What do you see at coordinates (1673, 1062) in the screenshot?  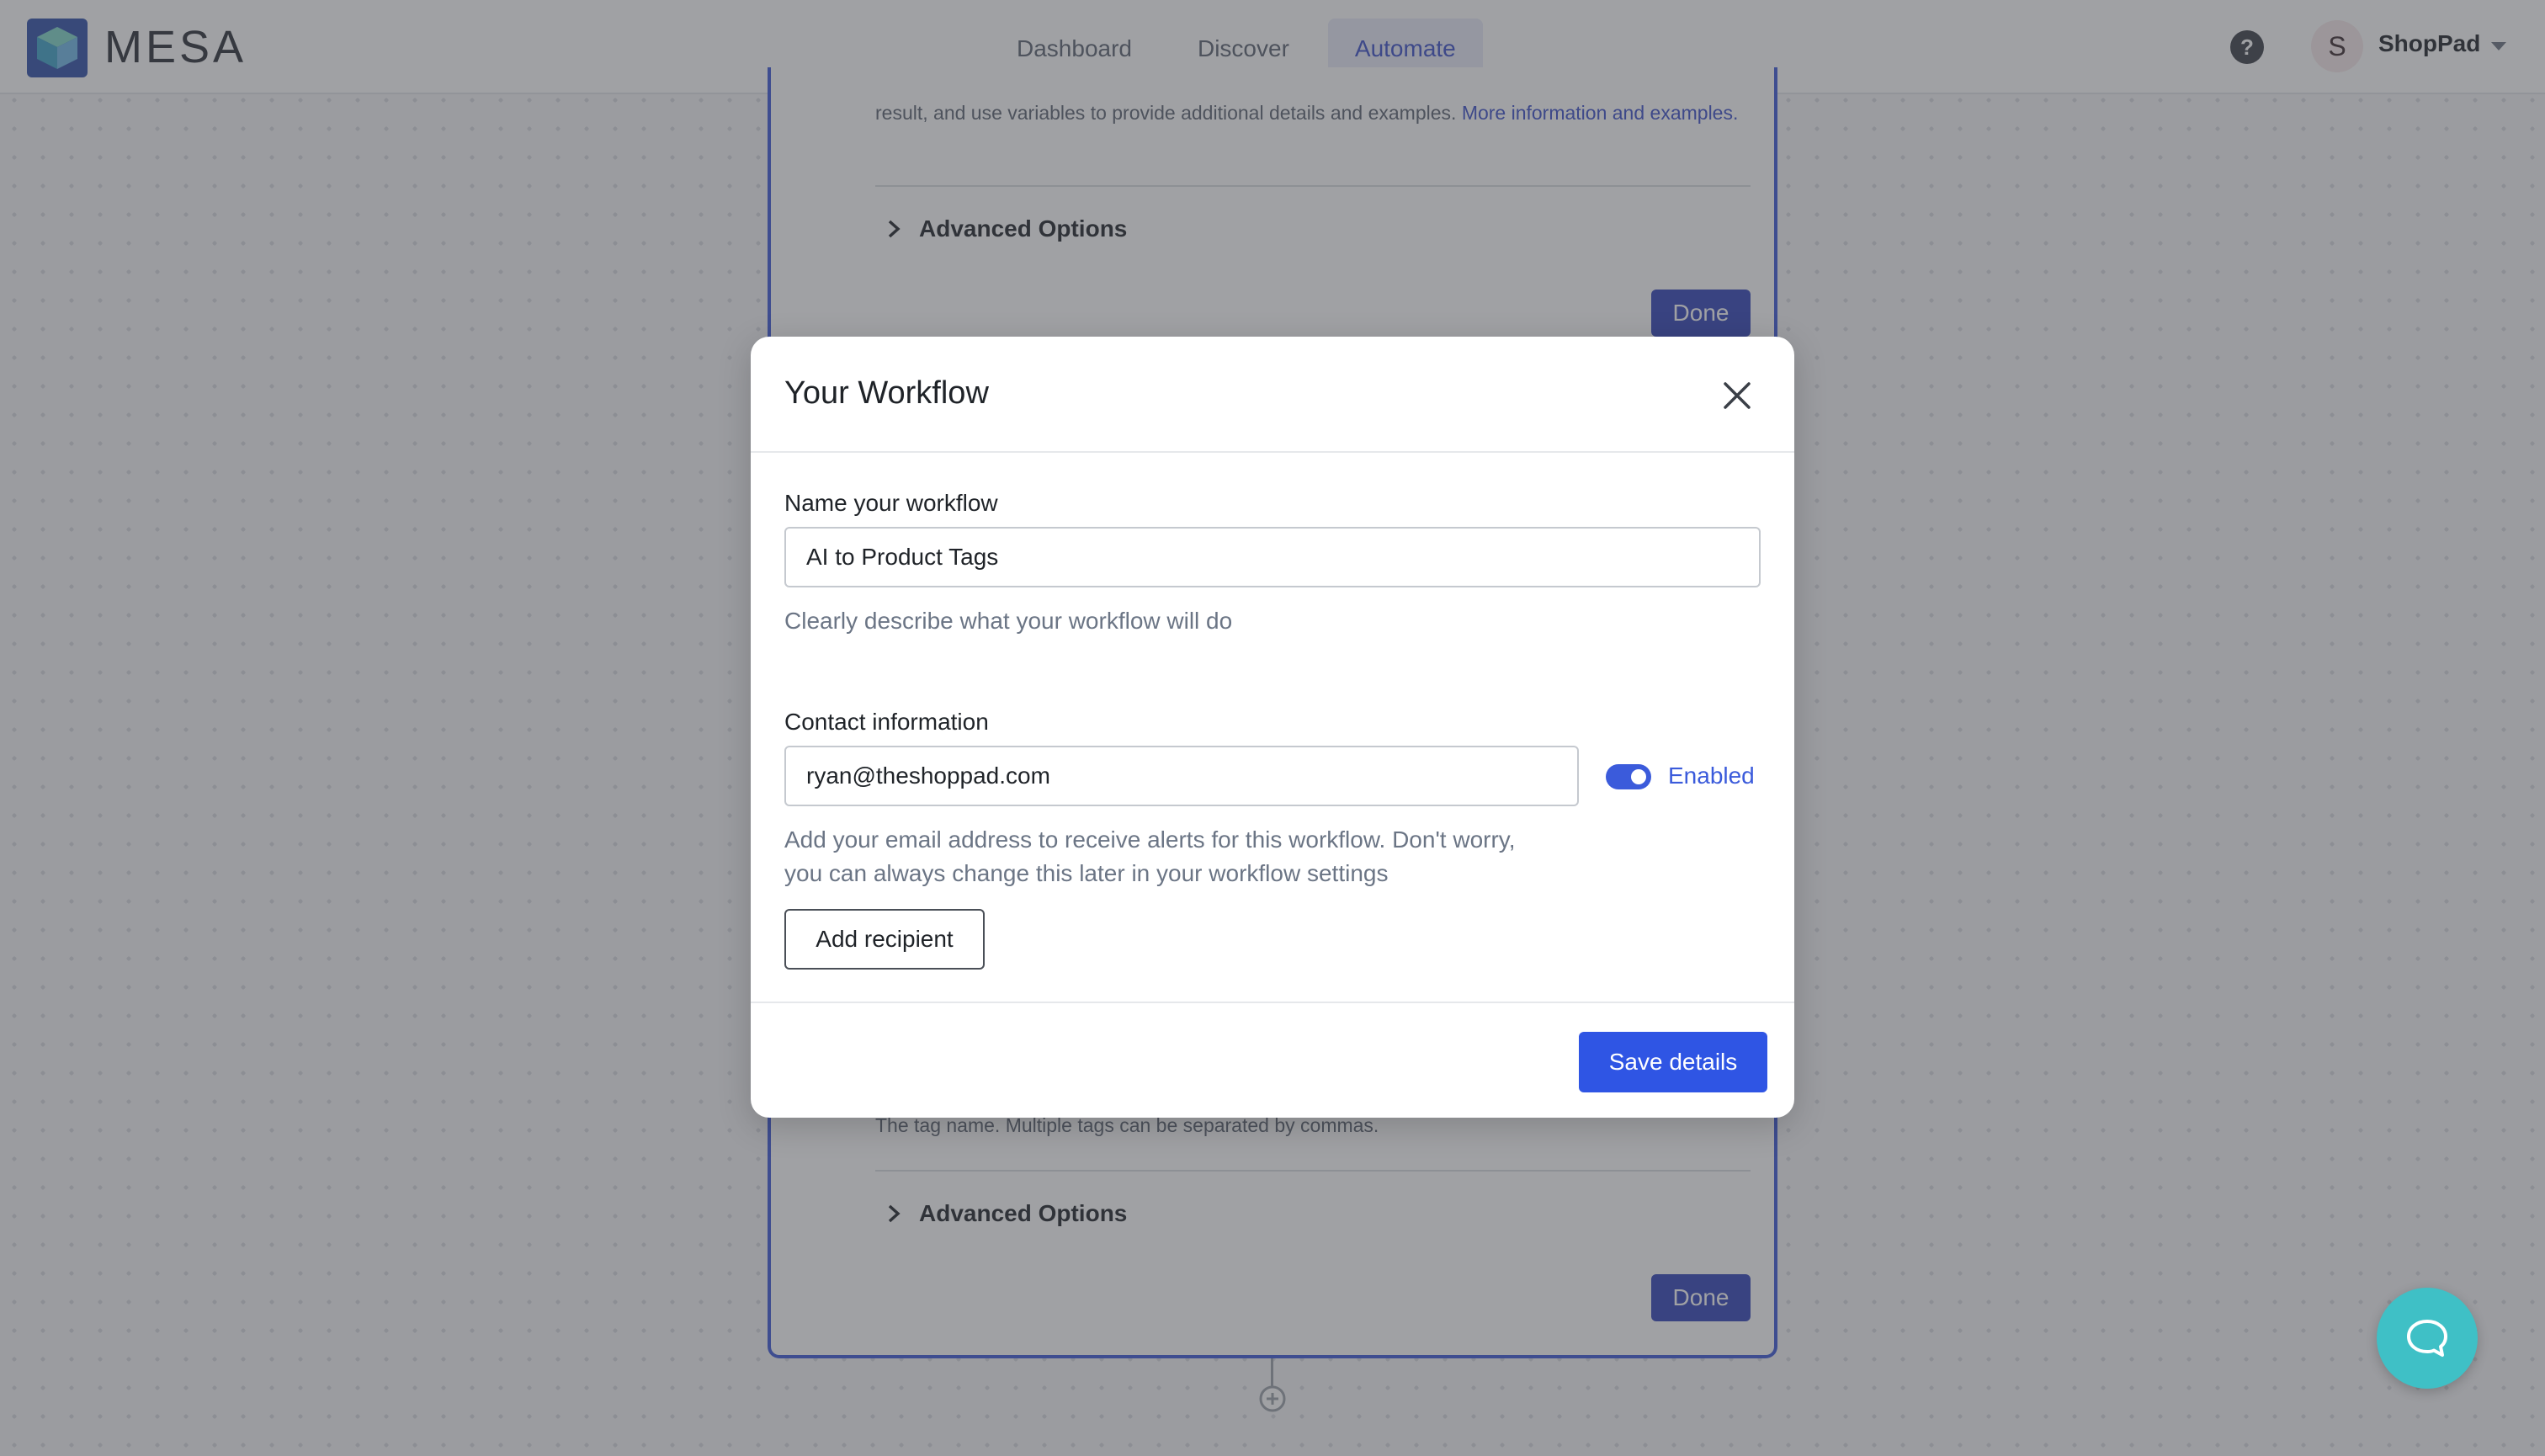 I see `save-details-button: Save details` at bounding box center [1673, 1062].